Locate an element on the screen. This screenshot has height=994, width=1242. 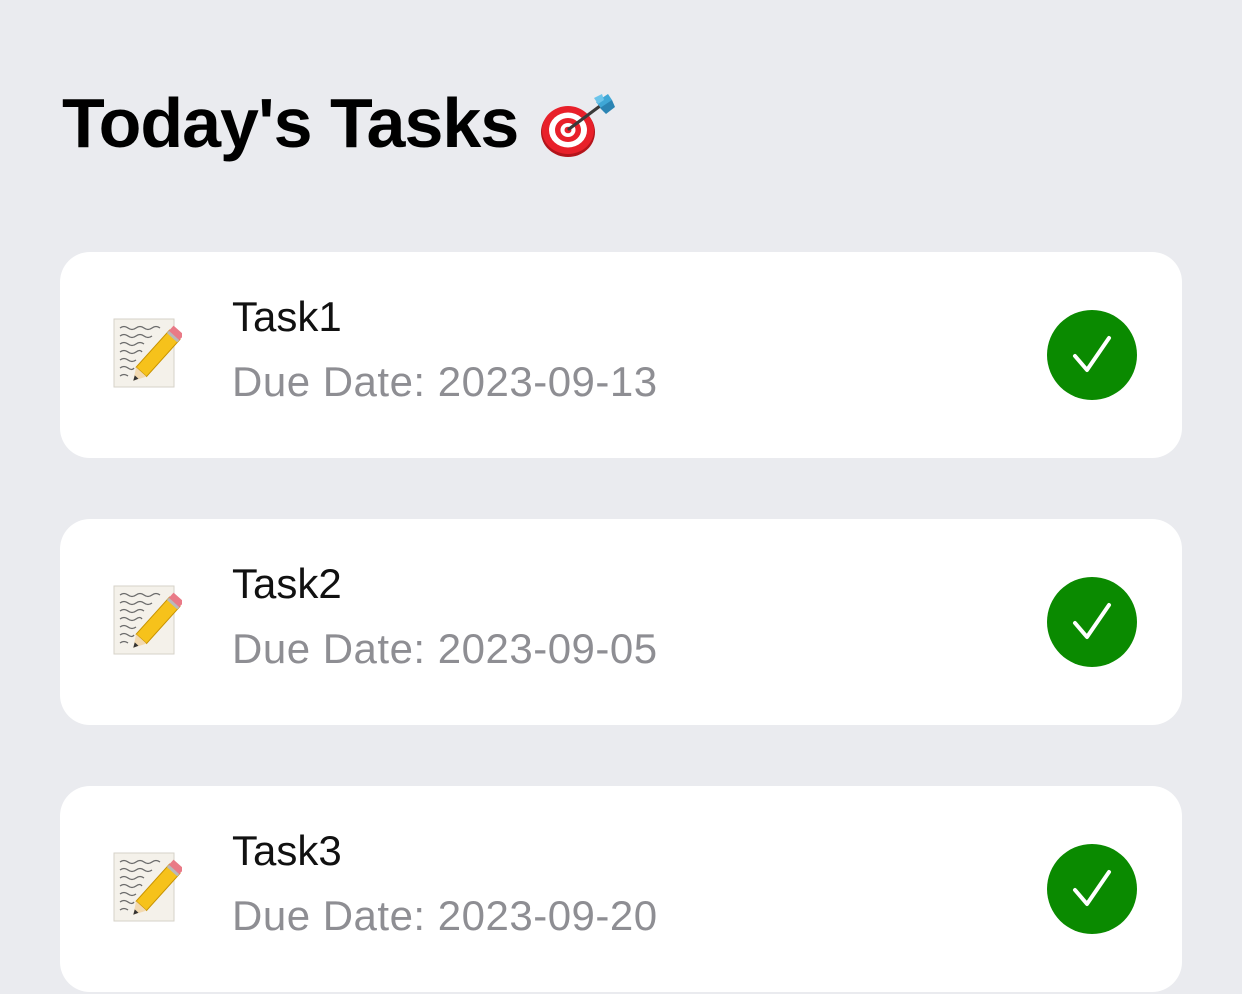
header: Today's Tasks is located at coordinates (339, 123).